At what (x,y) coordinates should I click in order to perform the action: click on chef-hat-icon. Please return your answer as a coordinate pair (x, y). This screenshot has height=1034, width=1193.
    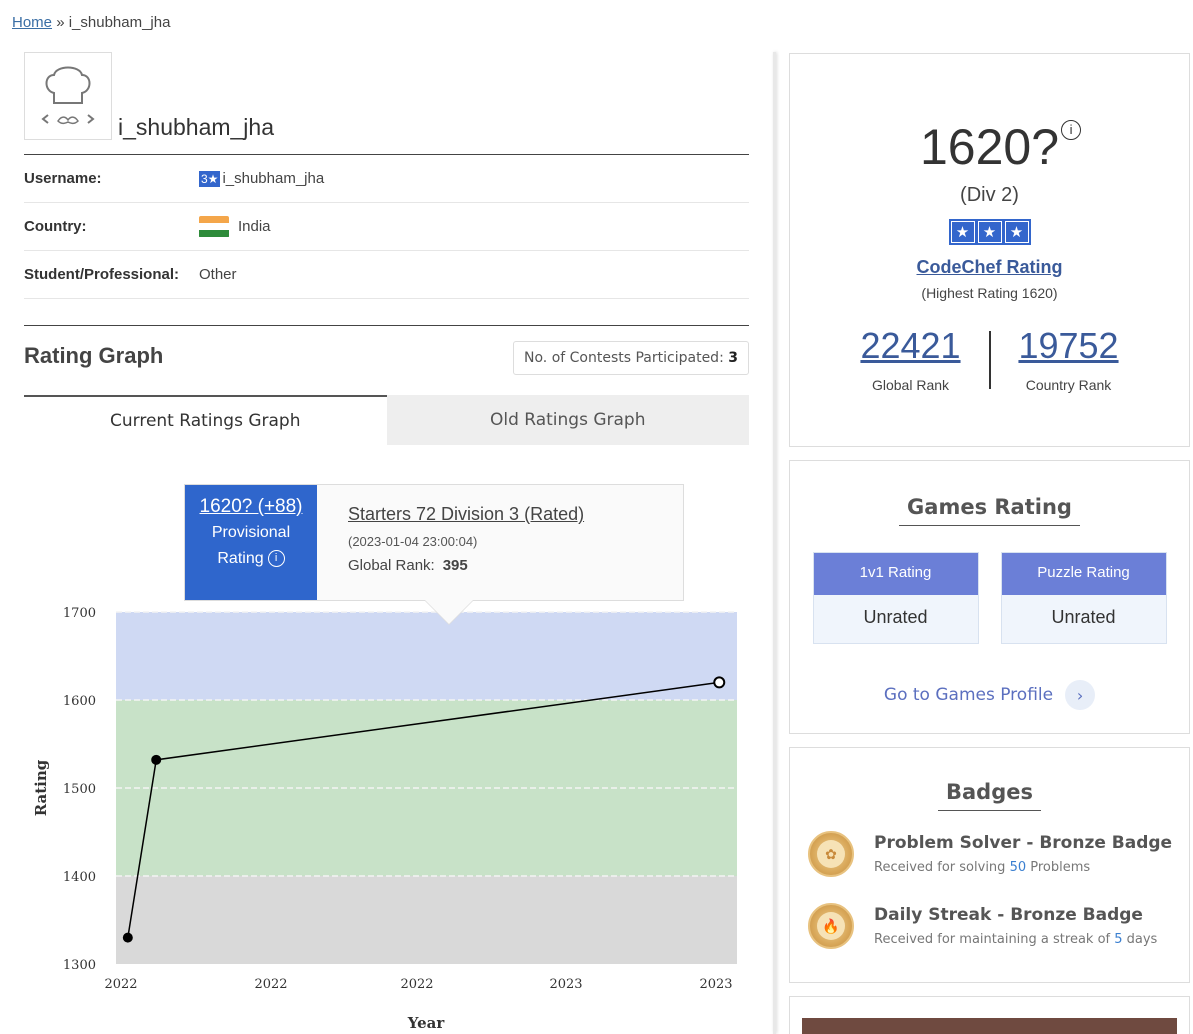
    Looking at the image, I should click on (68, 95).